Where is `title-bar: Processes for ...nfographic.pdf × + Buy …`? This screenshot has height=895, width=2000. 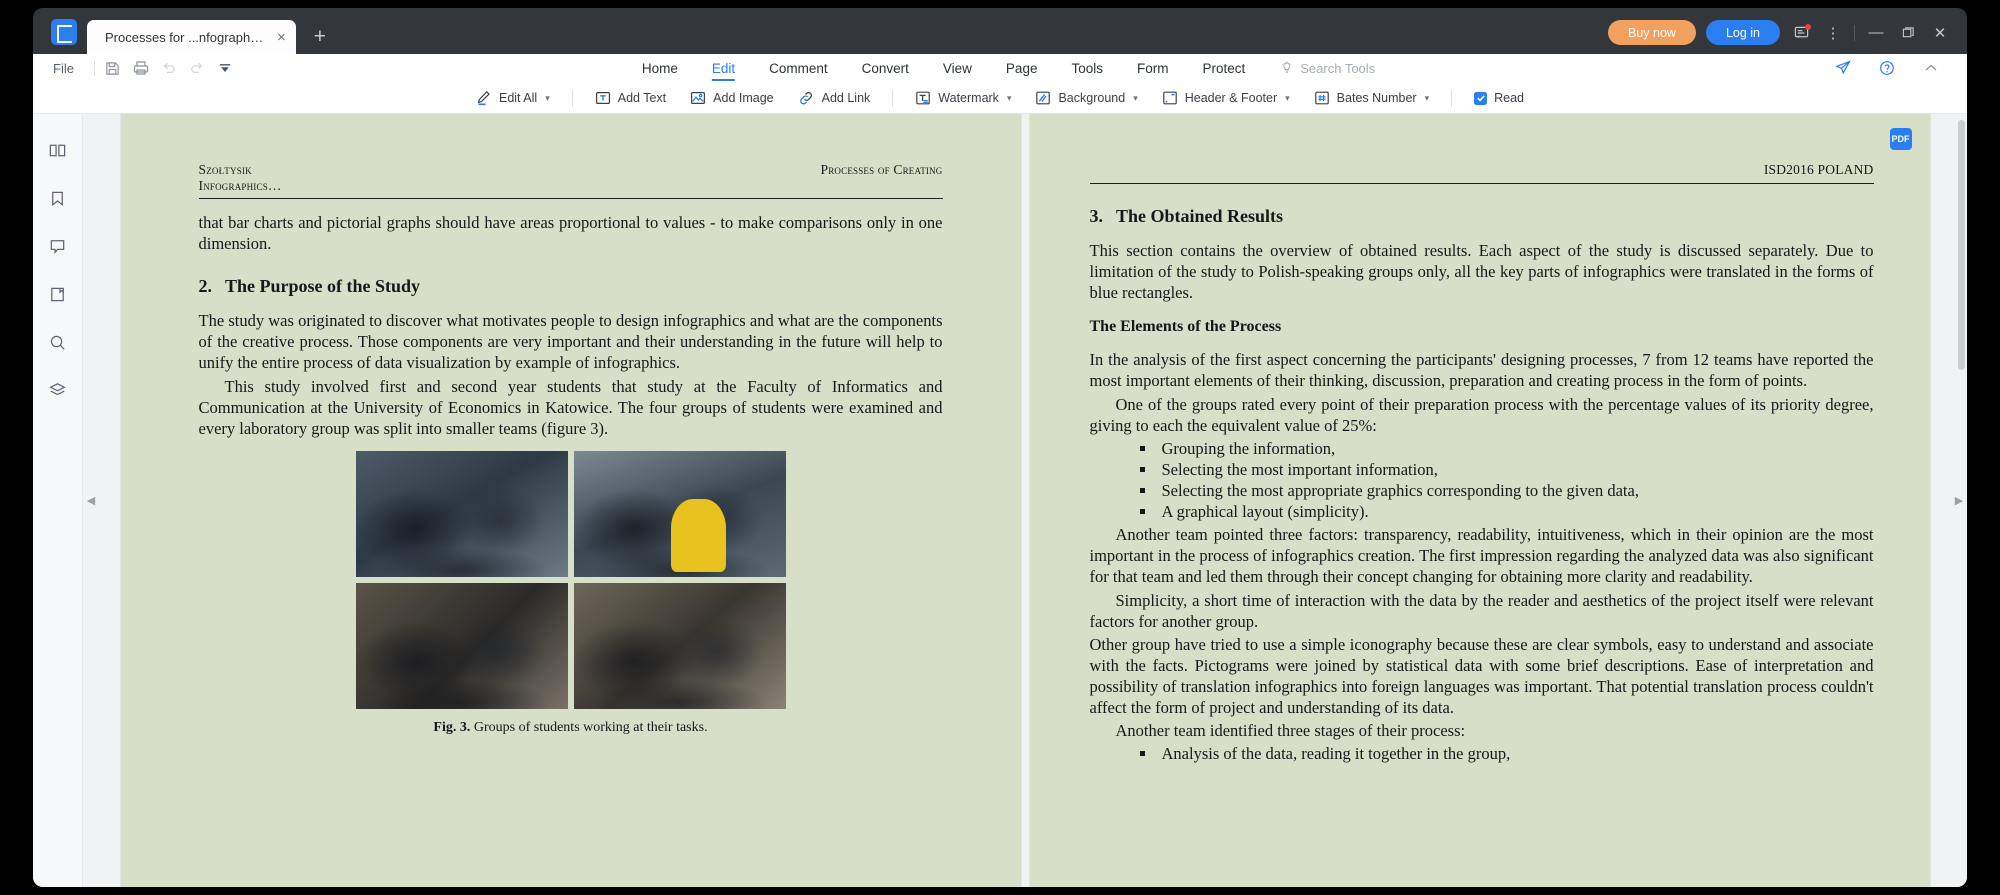 title-bar: Processes for ...nfographic.pdf × + Buy … is located at coordinates (1000, 31).